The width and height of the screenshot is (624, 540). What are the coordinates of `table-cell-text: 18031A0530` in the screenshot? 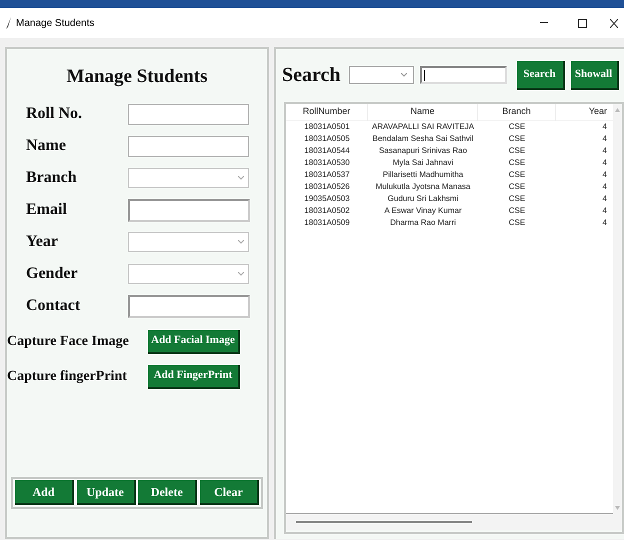 It's located at (327, 163).